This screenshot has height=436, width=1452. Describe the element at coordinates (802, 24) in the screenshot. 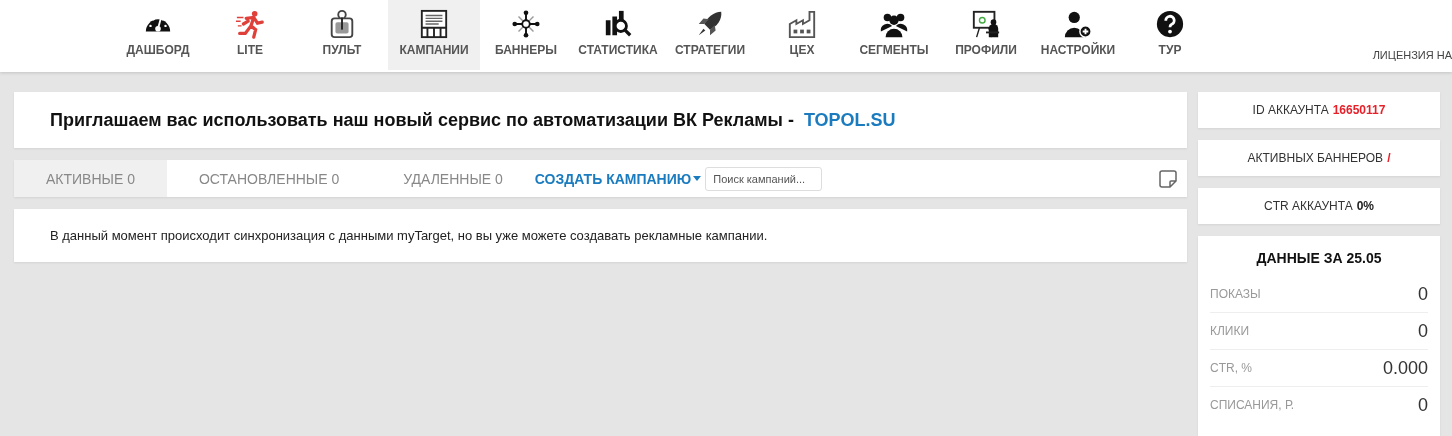

I see `factory-icon` at that location.